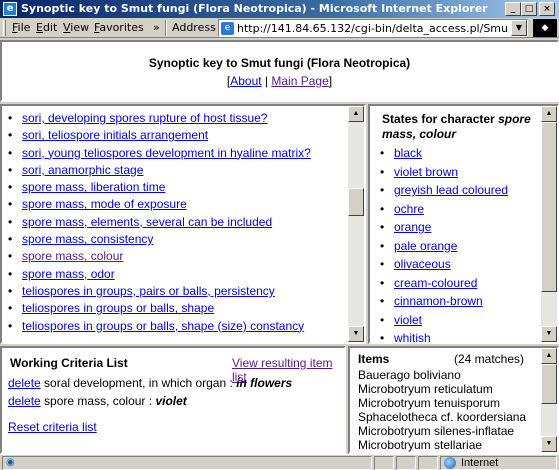  I want to click on character-list-item: • spore mass, colour, so click(186, 256).